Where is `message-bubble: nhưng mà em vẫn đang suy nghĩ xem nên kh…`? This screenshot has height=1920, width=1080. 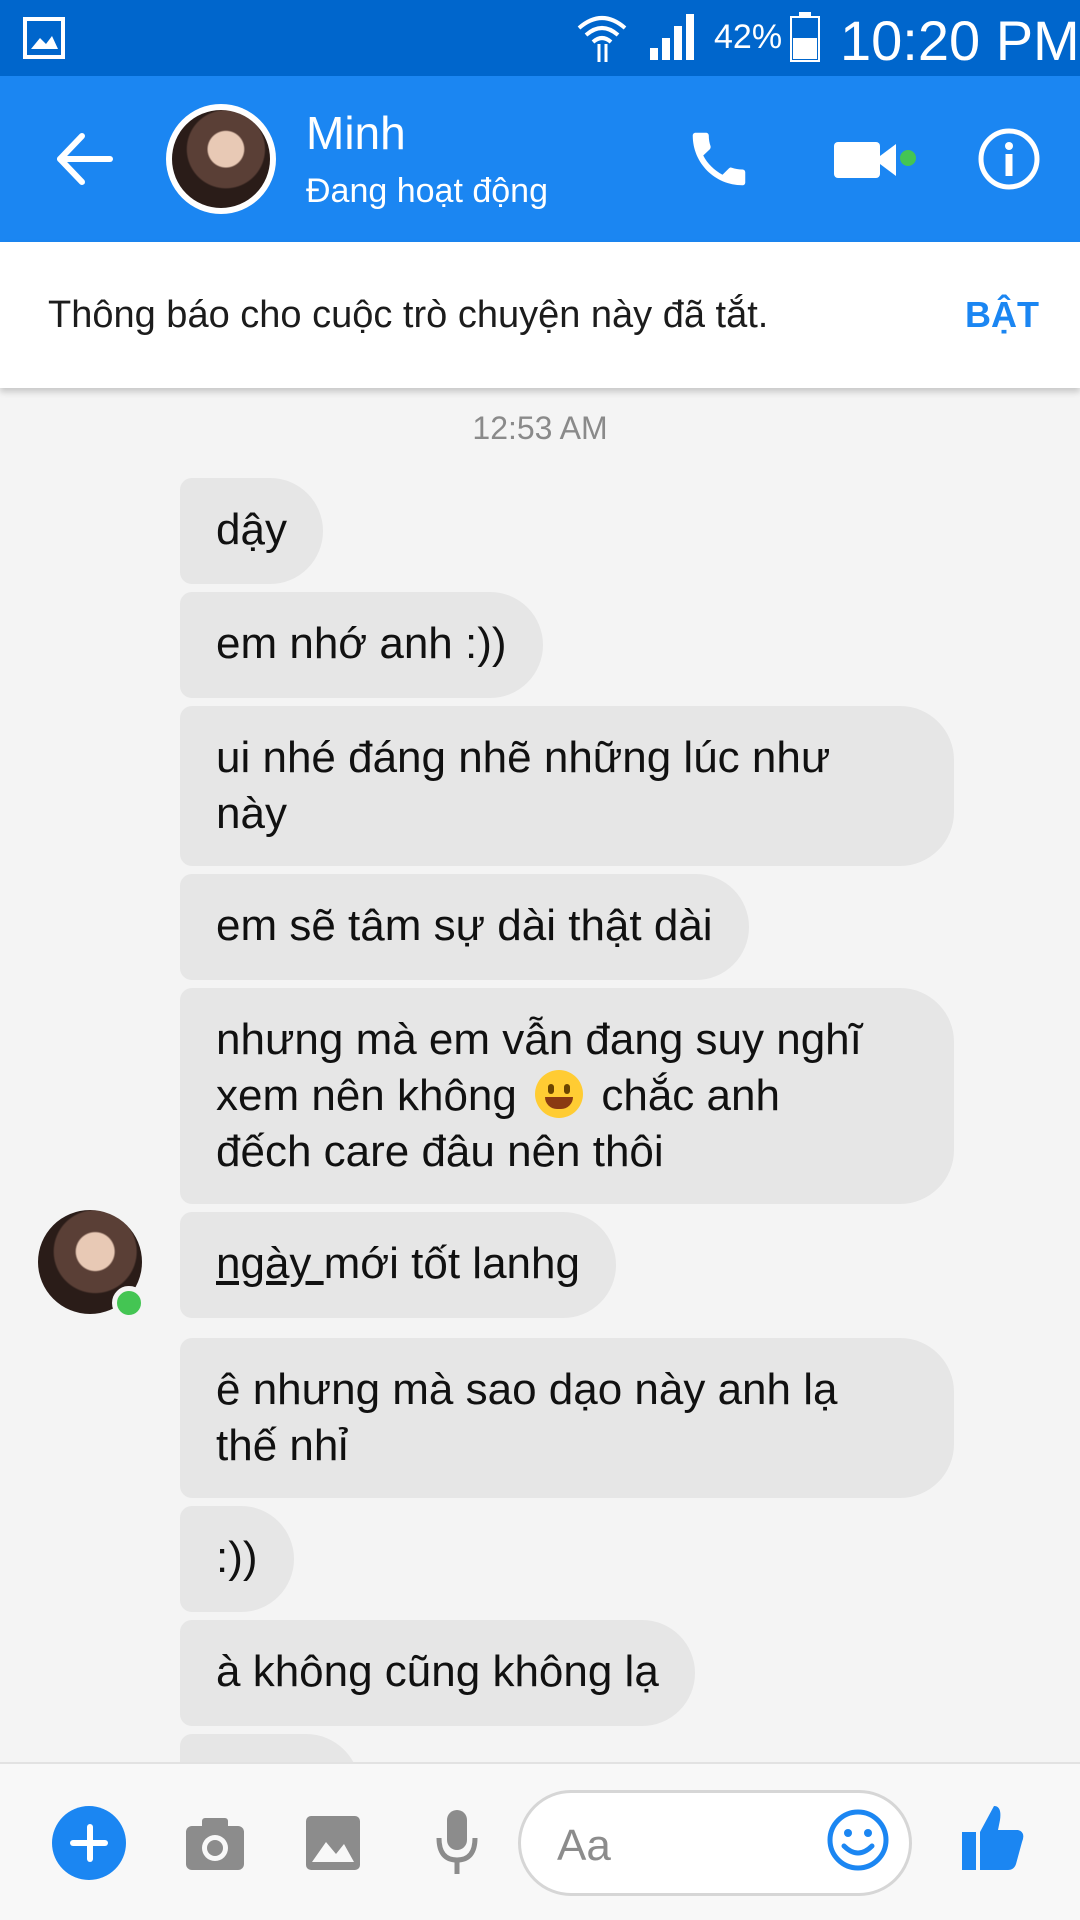
message-bubble: nhưng mà em vẫn đang suy nghĩ xem nên kh… is located at coordinates (567, 1096).